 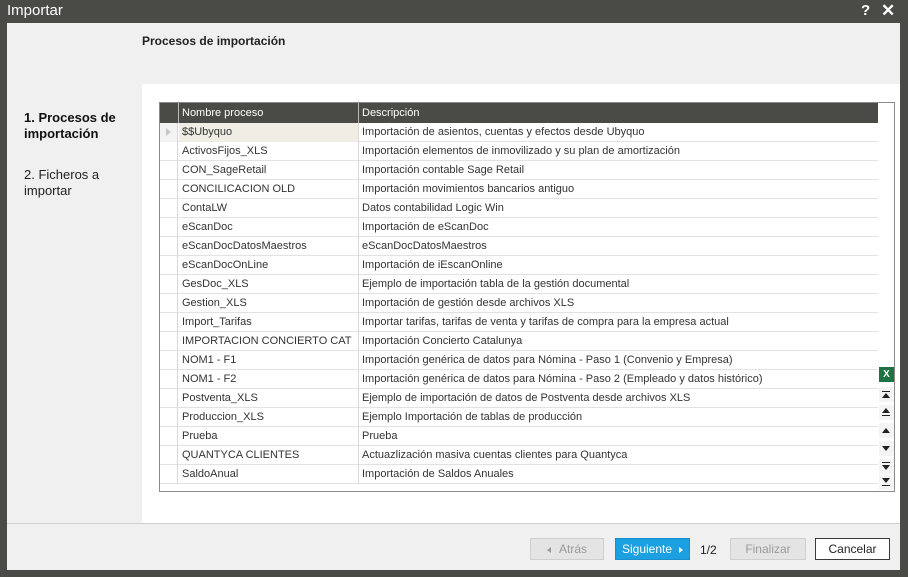 What do you see at coordinates (886, 430) in the screenshot?
I see `scroll-up-icon` at bounding box center [886, 430].